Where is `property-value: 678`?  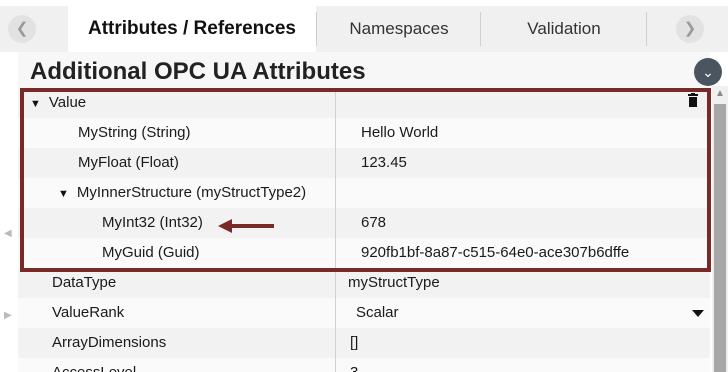
property-value: 678 is located at coordinates (523, 223).